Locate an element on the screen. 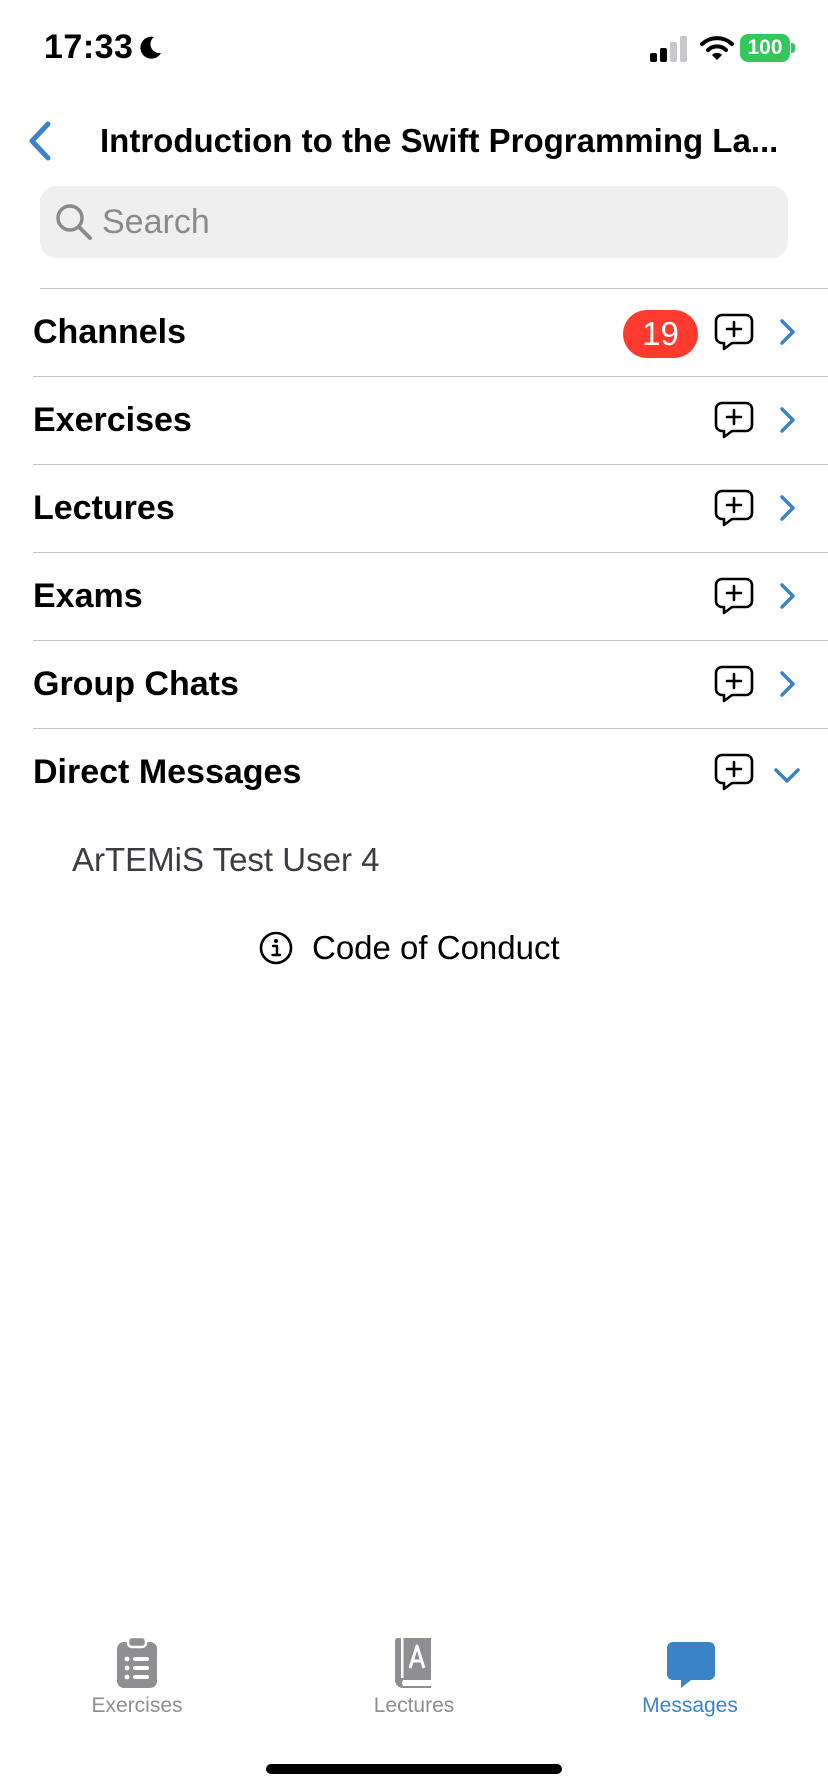 This screenshot has width=828, height=1792. section-label: Lectures is located at coordinates (104, 508).